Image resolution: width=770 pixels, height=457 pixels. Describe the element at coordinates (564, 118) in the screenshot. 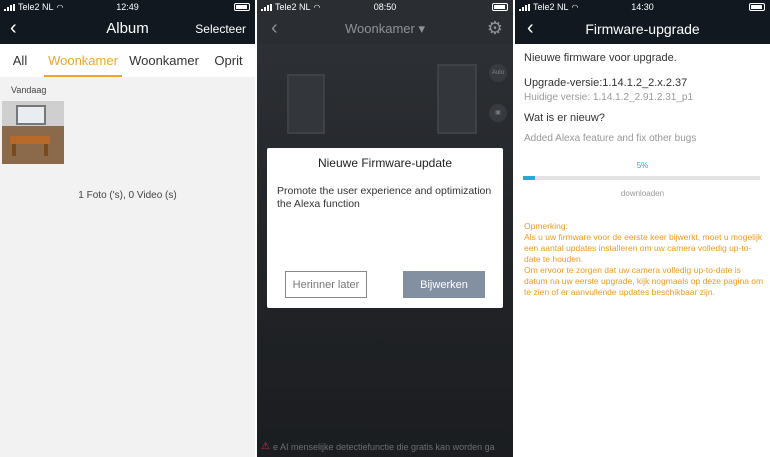

I see `whats-new-label: Wat is er nieuw?` at that location.